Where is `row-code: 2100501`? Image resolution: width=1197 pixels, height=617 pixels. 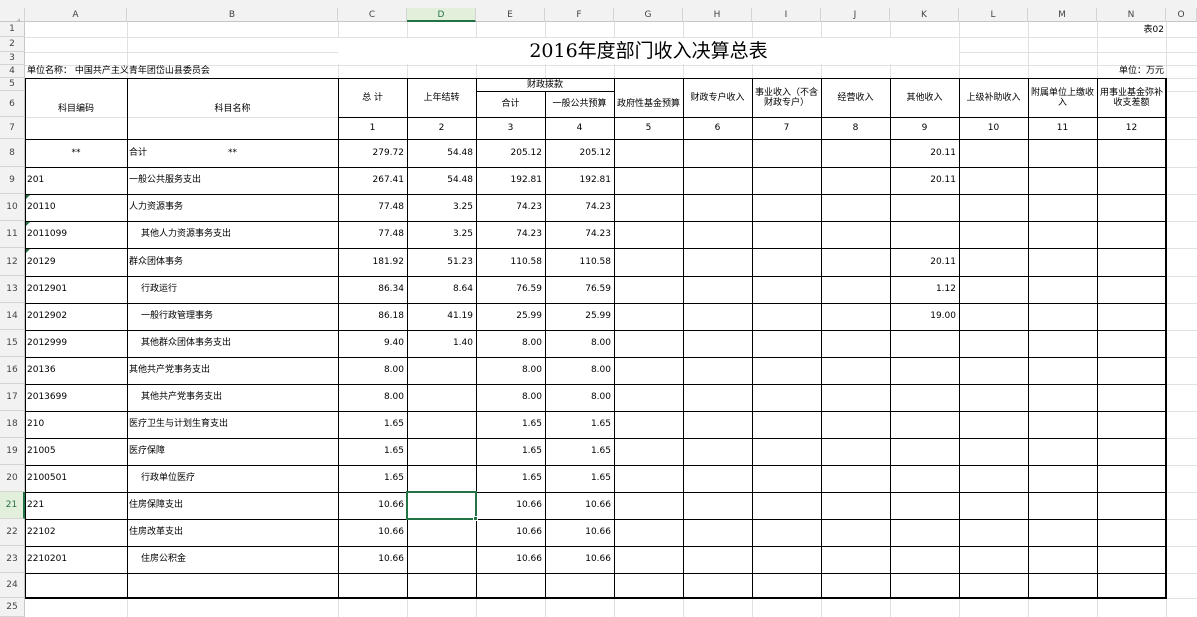
row-code: 2100501 is located at coordinates (77, 478).